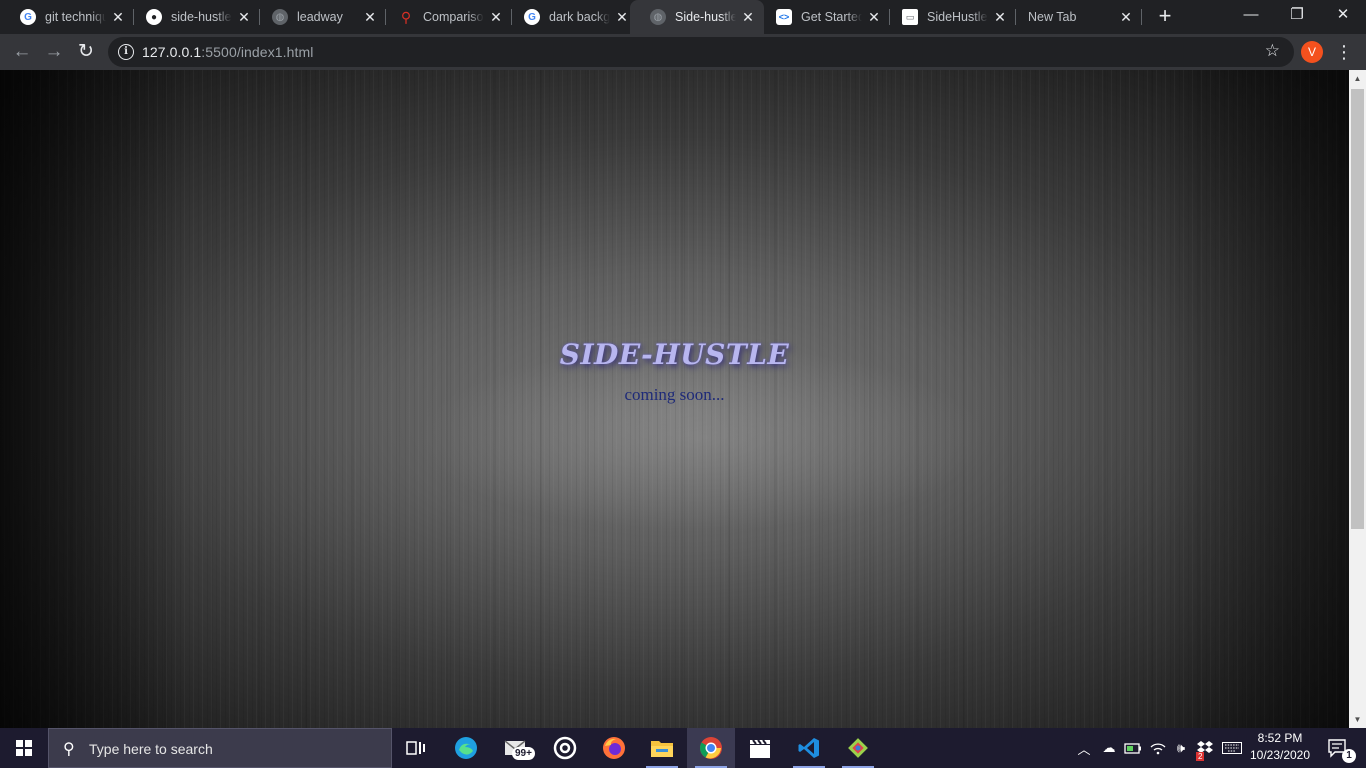 This screenshot has height=768, width=1366. I want to click on tab-title: New Tab, so click(1052, 17).